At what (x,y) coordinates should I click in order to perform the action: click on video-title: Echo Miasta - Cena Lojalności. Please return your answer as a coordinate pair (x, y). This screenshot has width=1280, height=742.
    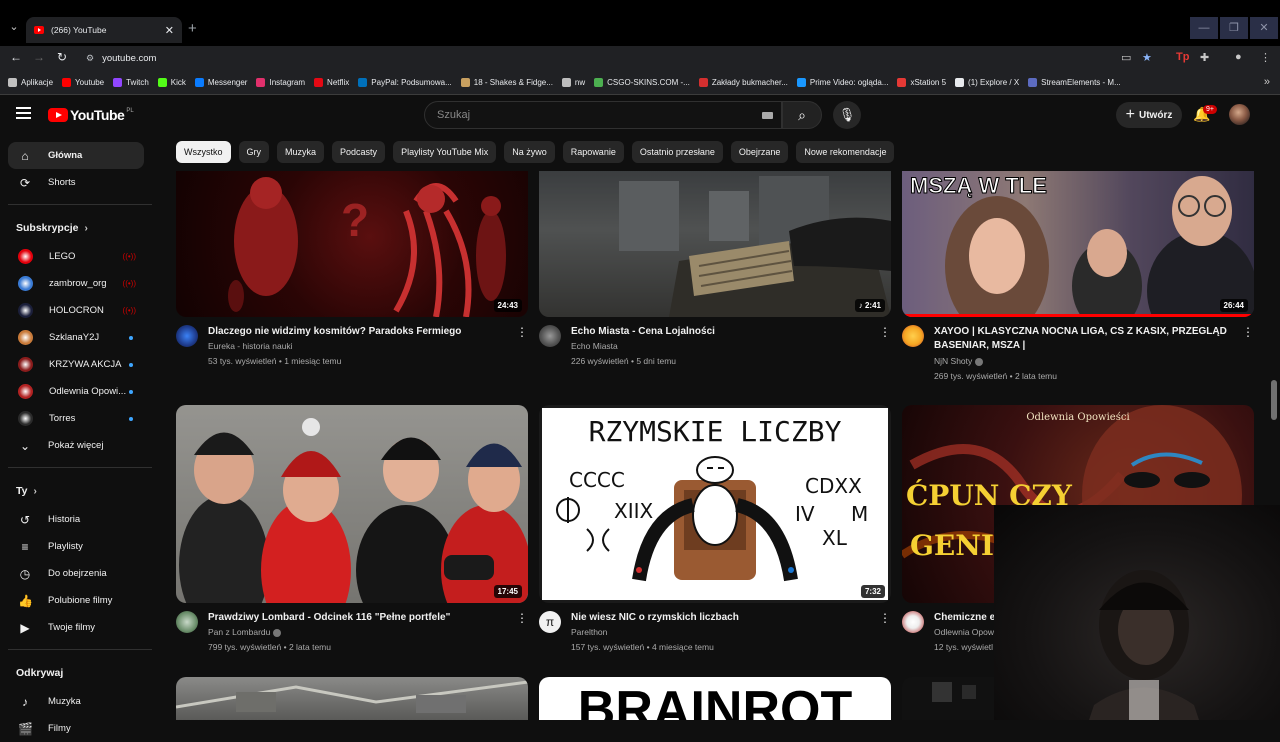
    Looking at the image, I should click on (721, 332).